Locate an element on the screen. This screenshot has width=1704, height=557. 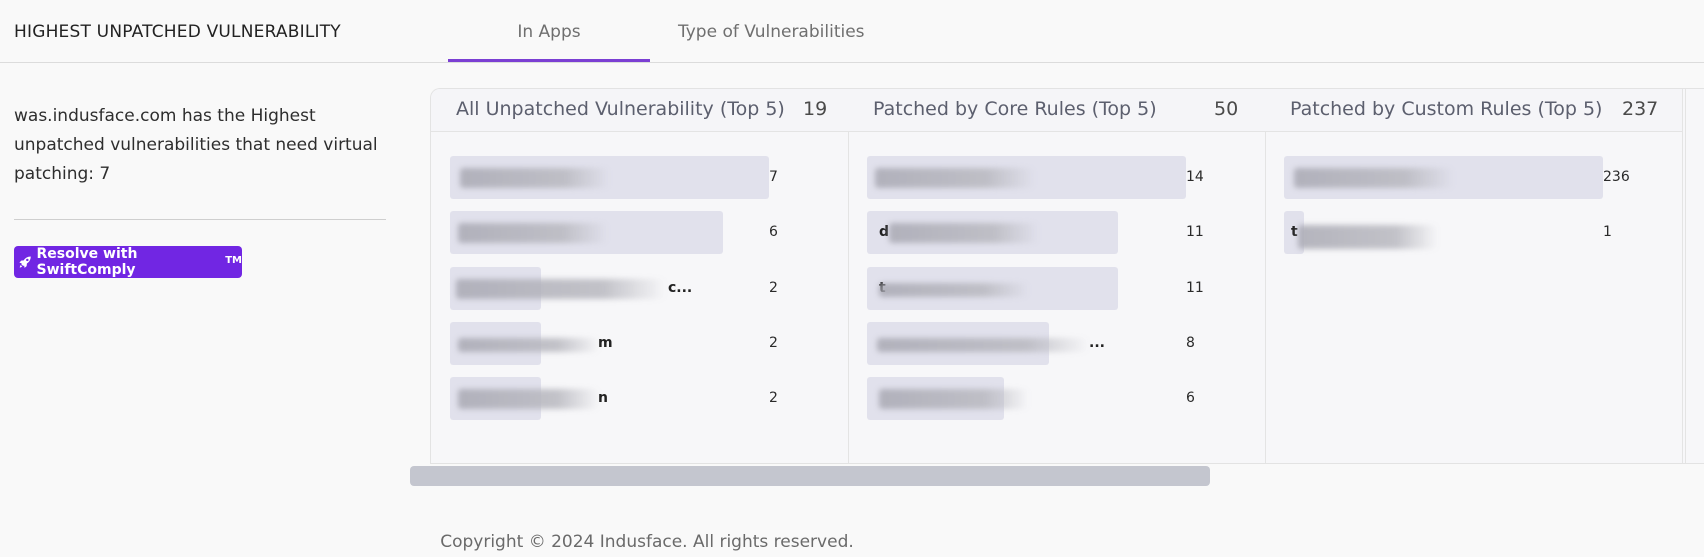
row-label: m is located at coordinates (605, 343).